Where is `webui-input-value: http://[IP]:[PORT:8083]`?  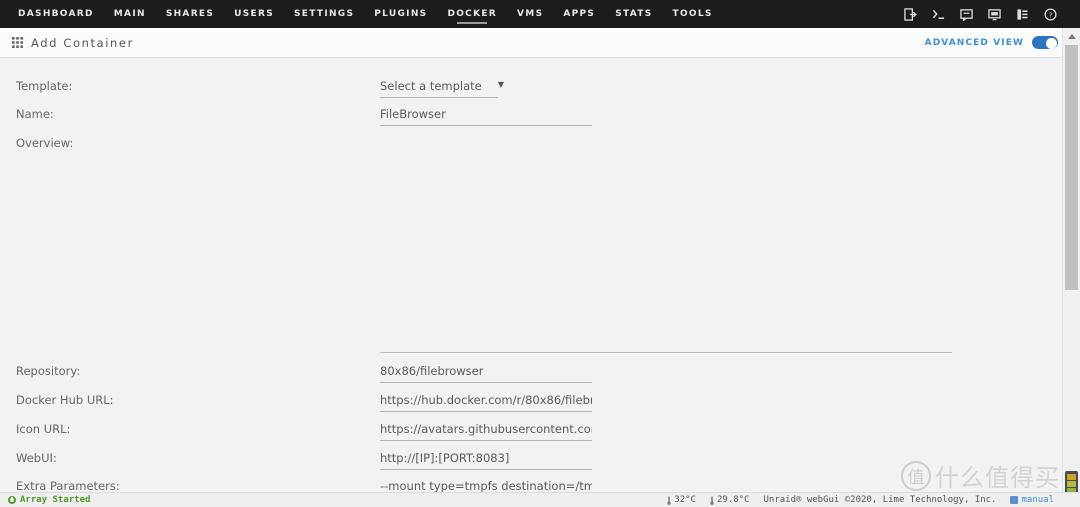
webui-input-value: http://[IP]:[PORT:8083] is located at coordinates (445, 458).